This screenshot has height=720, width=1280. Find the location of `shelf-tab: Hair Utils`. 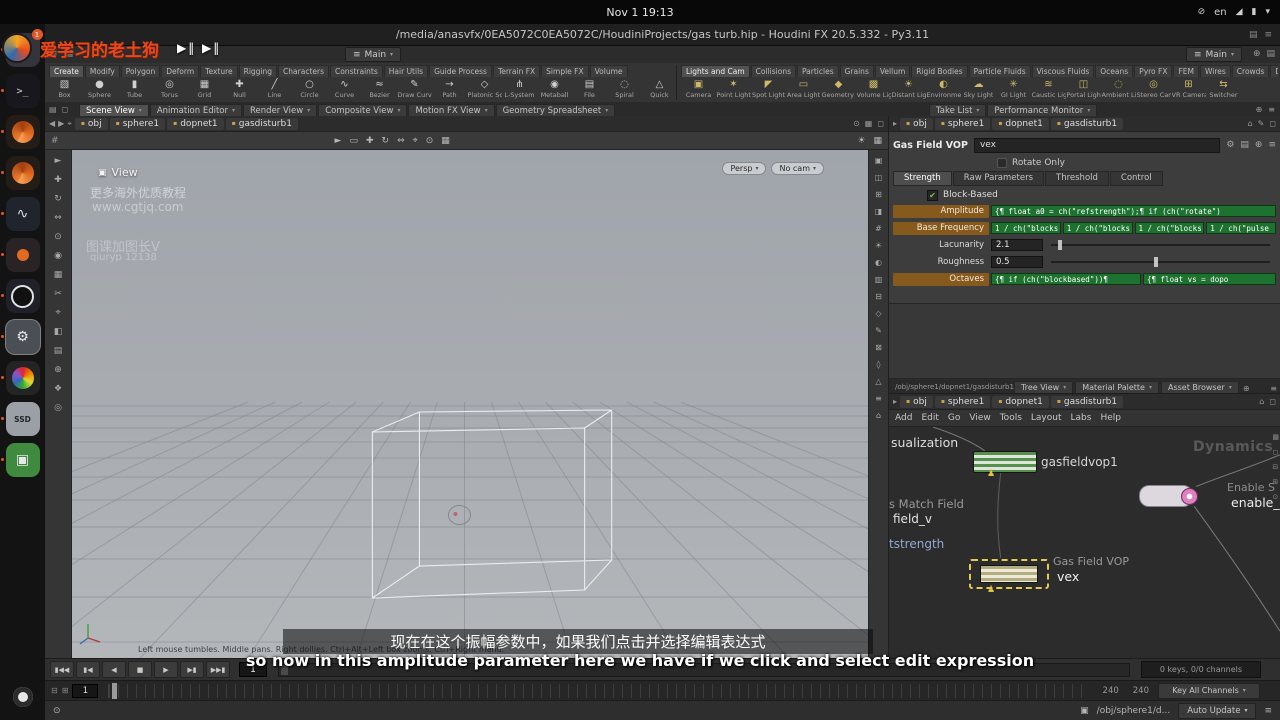

shelf-tab: Hair Utils is located at coordinates (406, 71).